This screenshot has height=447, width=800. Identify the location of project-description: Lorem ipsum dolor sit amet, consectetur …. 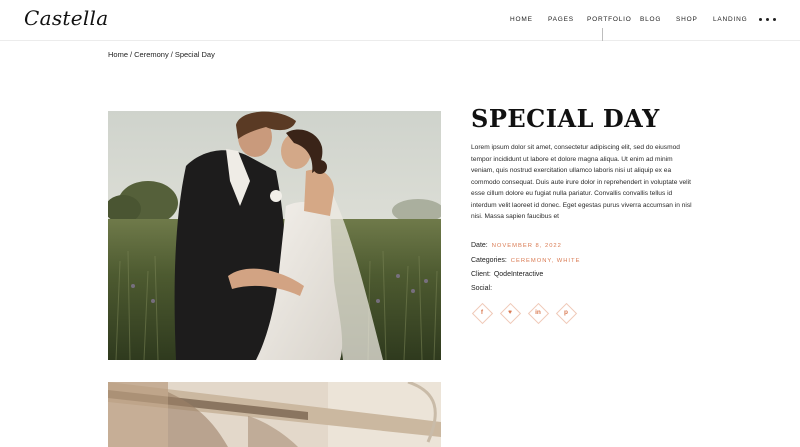
(581, 182).